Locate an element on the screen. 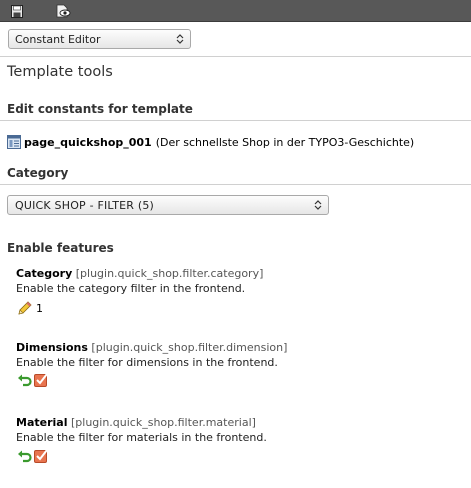 This screenshot has height=488, width=471. category-selected: QUICK SHOP - FILTER (5) is located at coordinates (85, 205).